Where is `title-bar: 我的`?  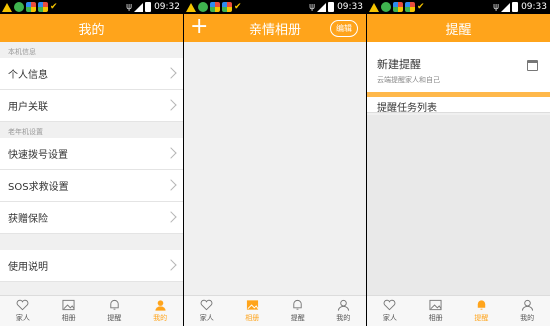 title-bar: 我的 is located at coordinates (91, 28).